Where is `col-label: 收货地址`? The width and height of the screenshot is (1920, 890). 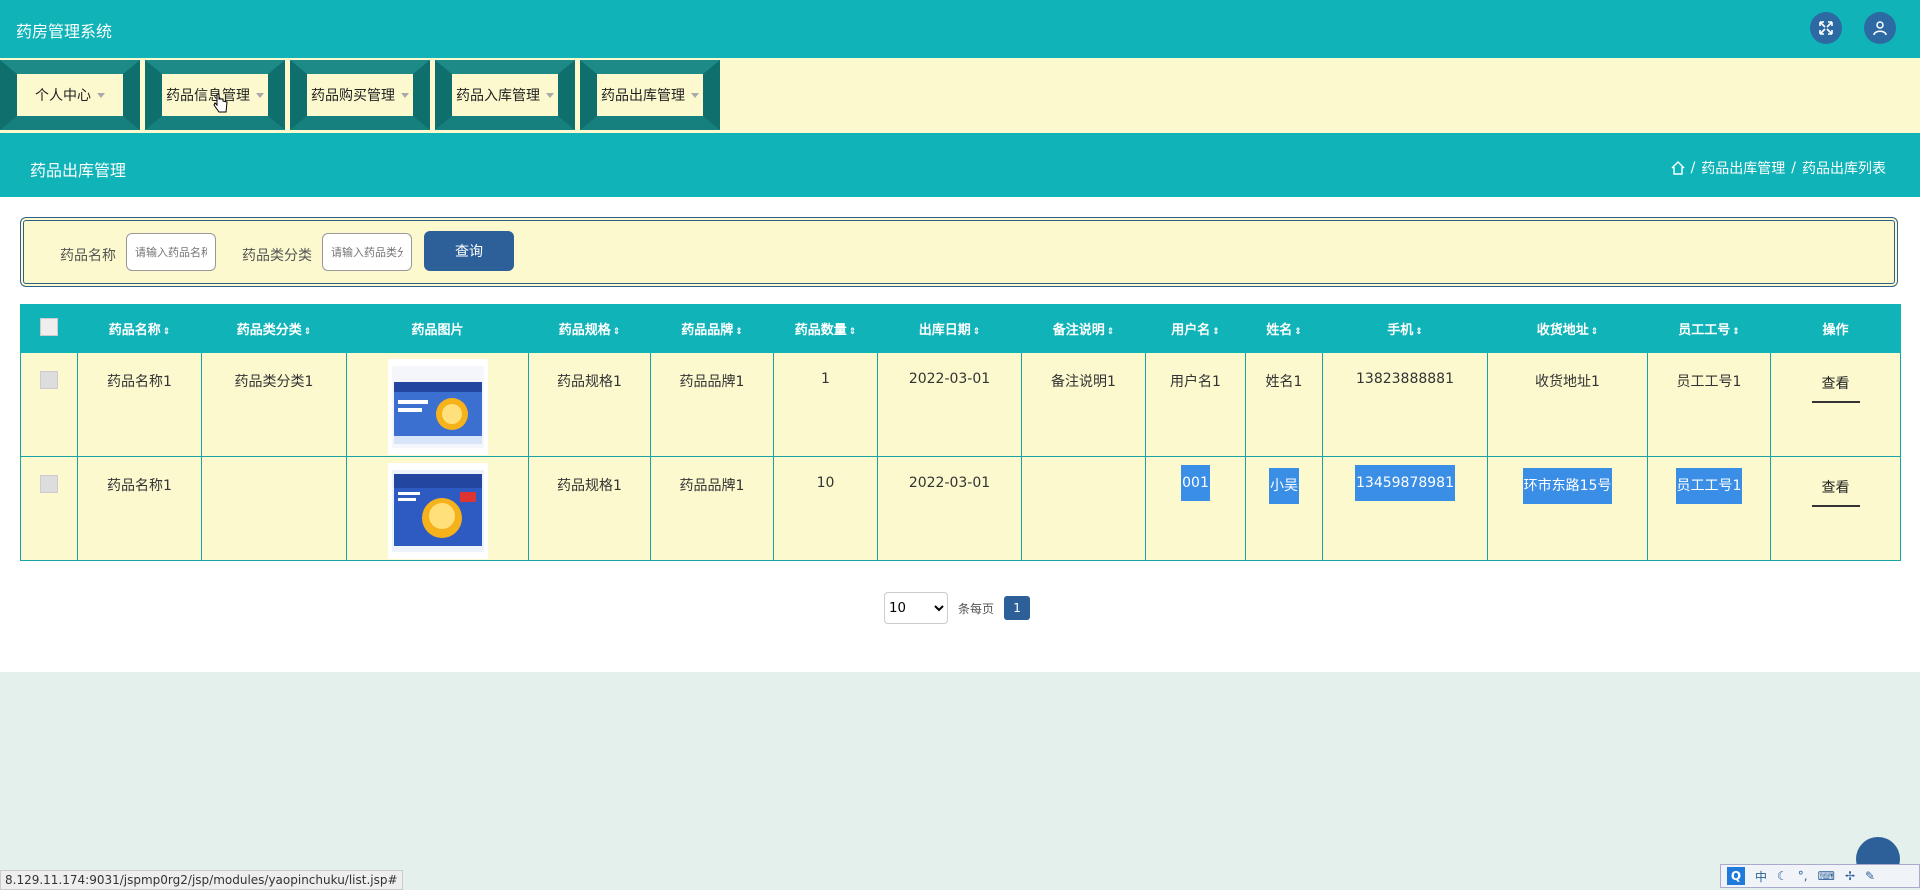
col-label: 收货地址 is located at coordinates (1562, 330).